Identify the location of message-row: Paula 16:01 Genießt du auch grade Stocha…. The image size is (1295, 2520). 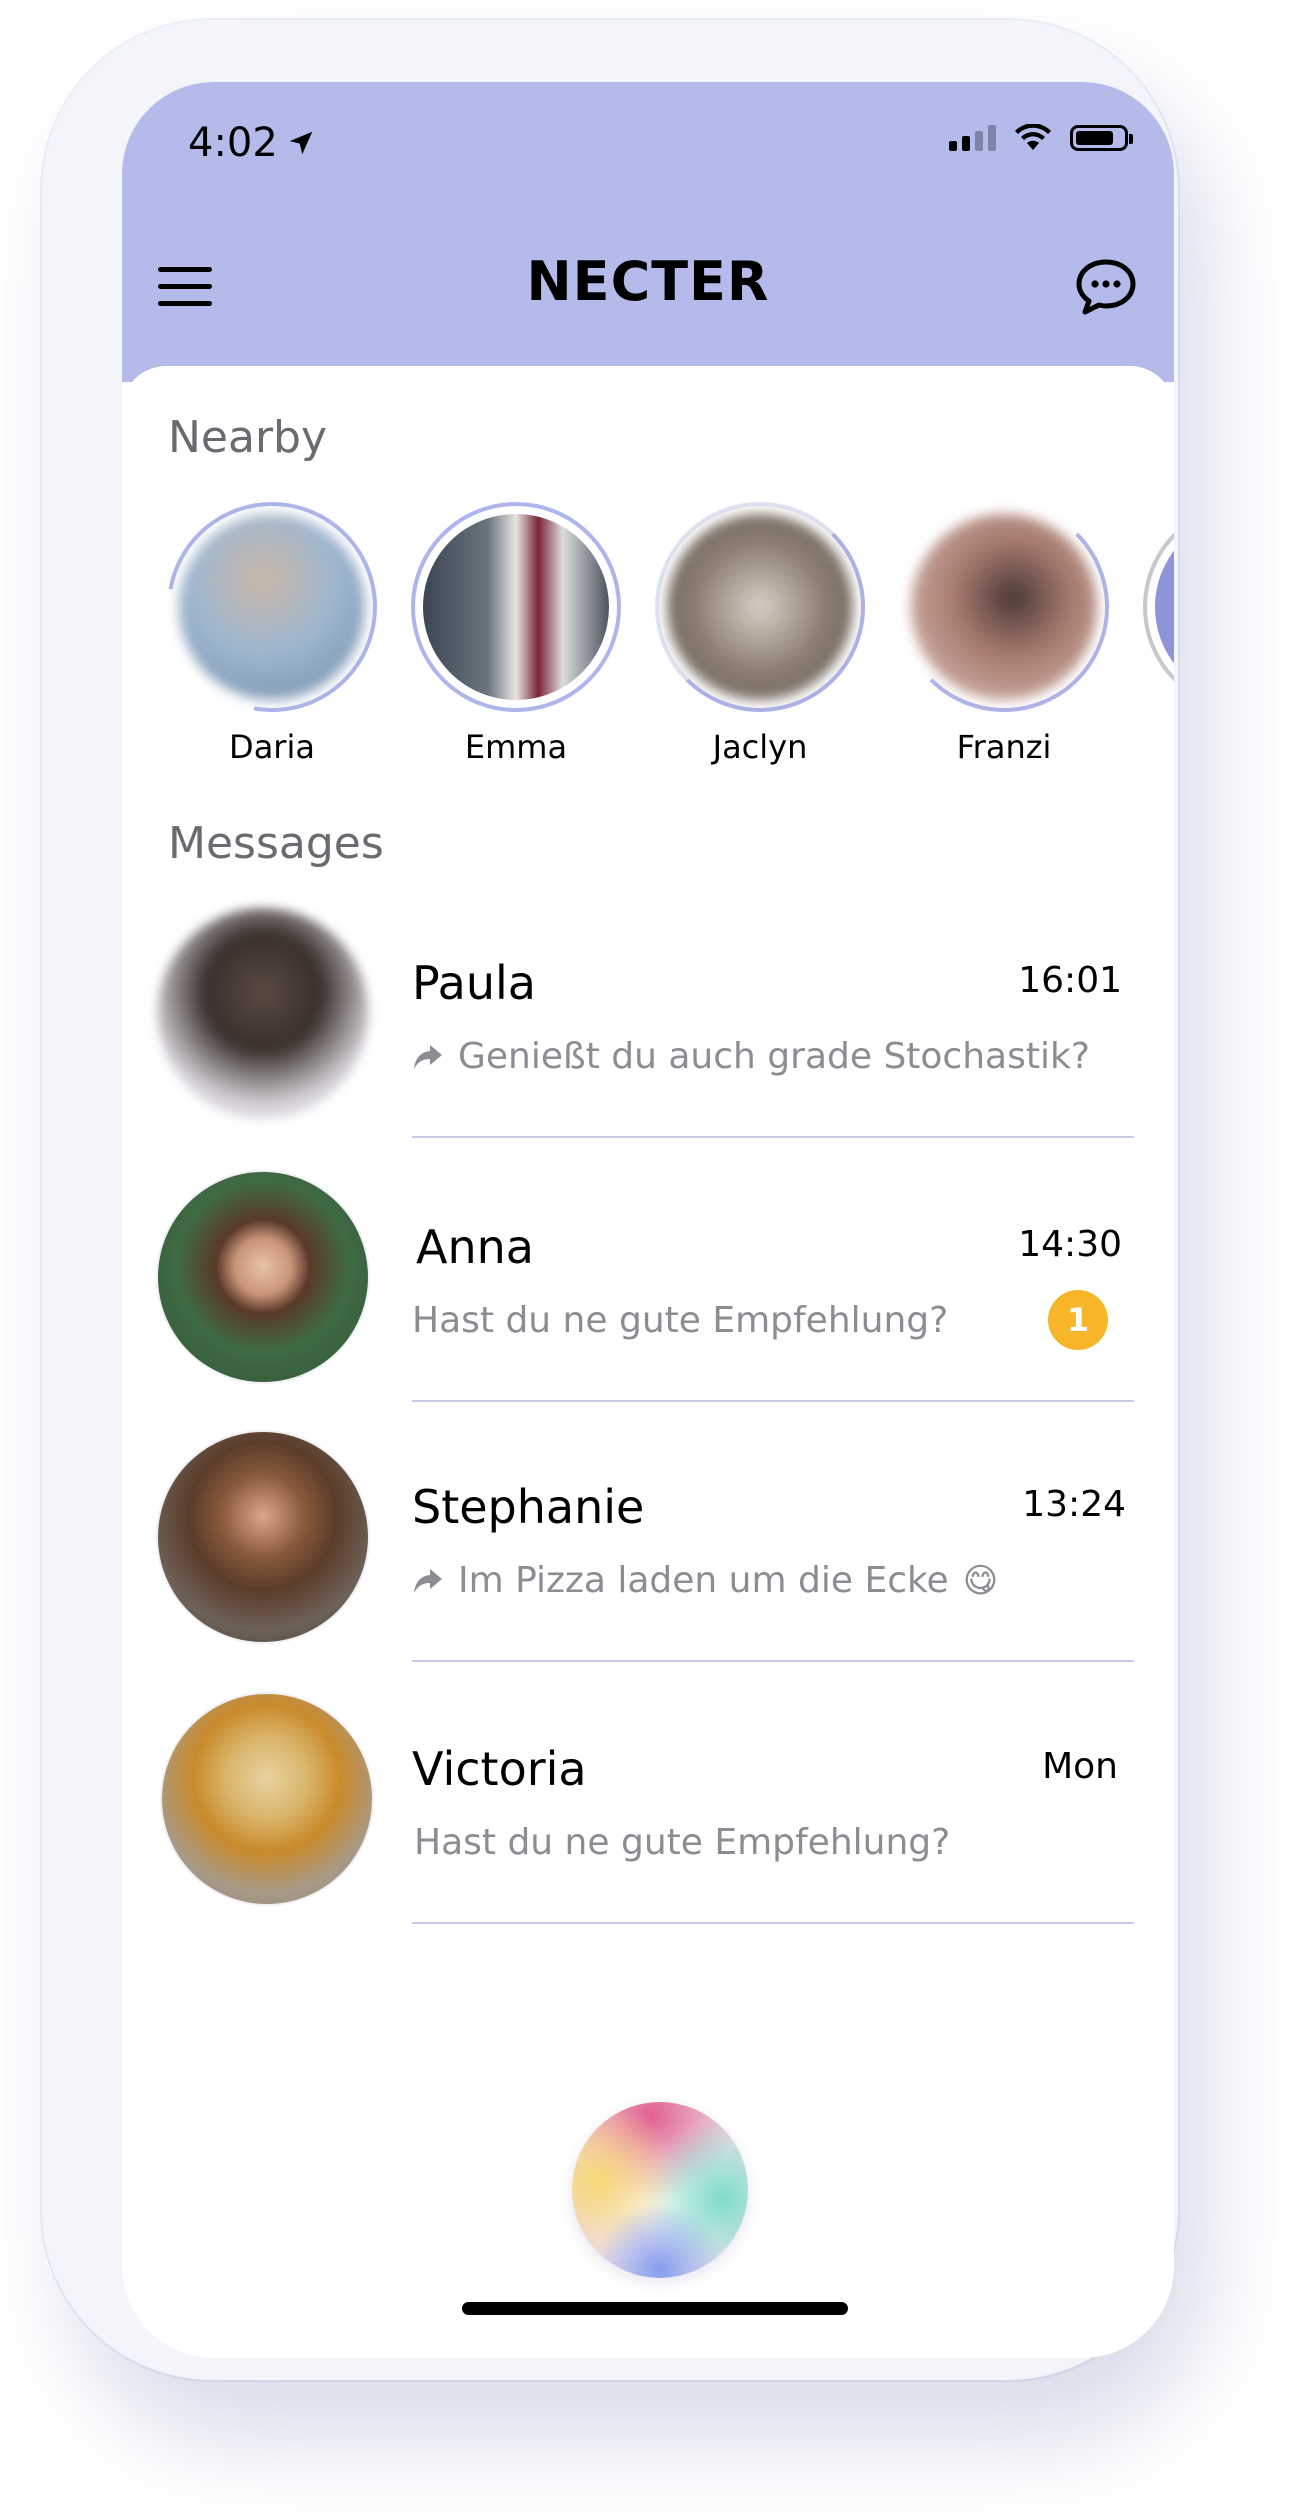
(658, 1023).